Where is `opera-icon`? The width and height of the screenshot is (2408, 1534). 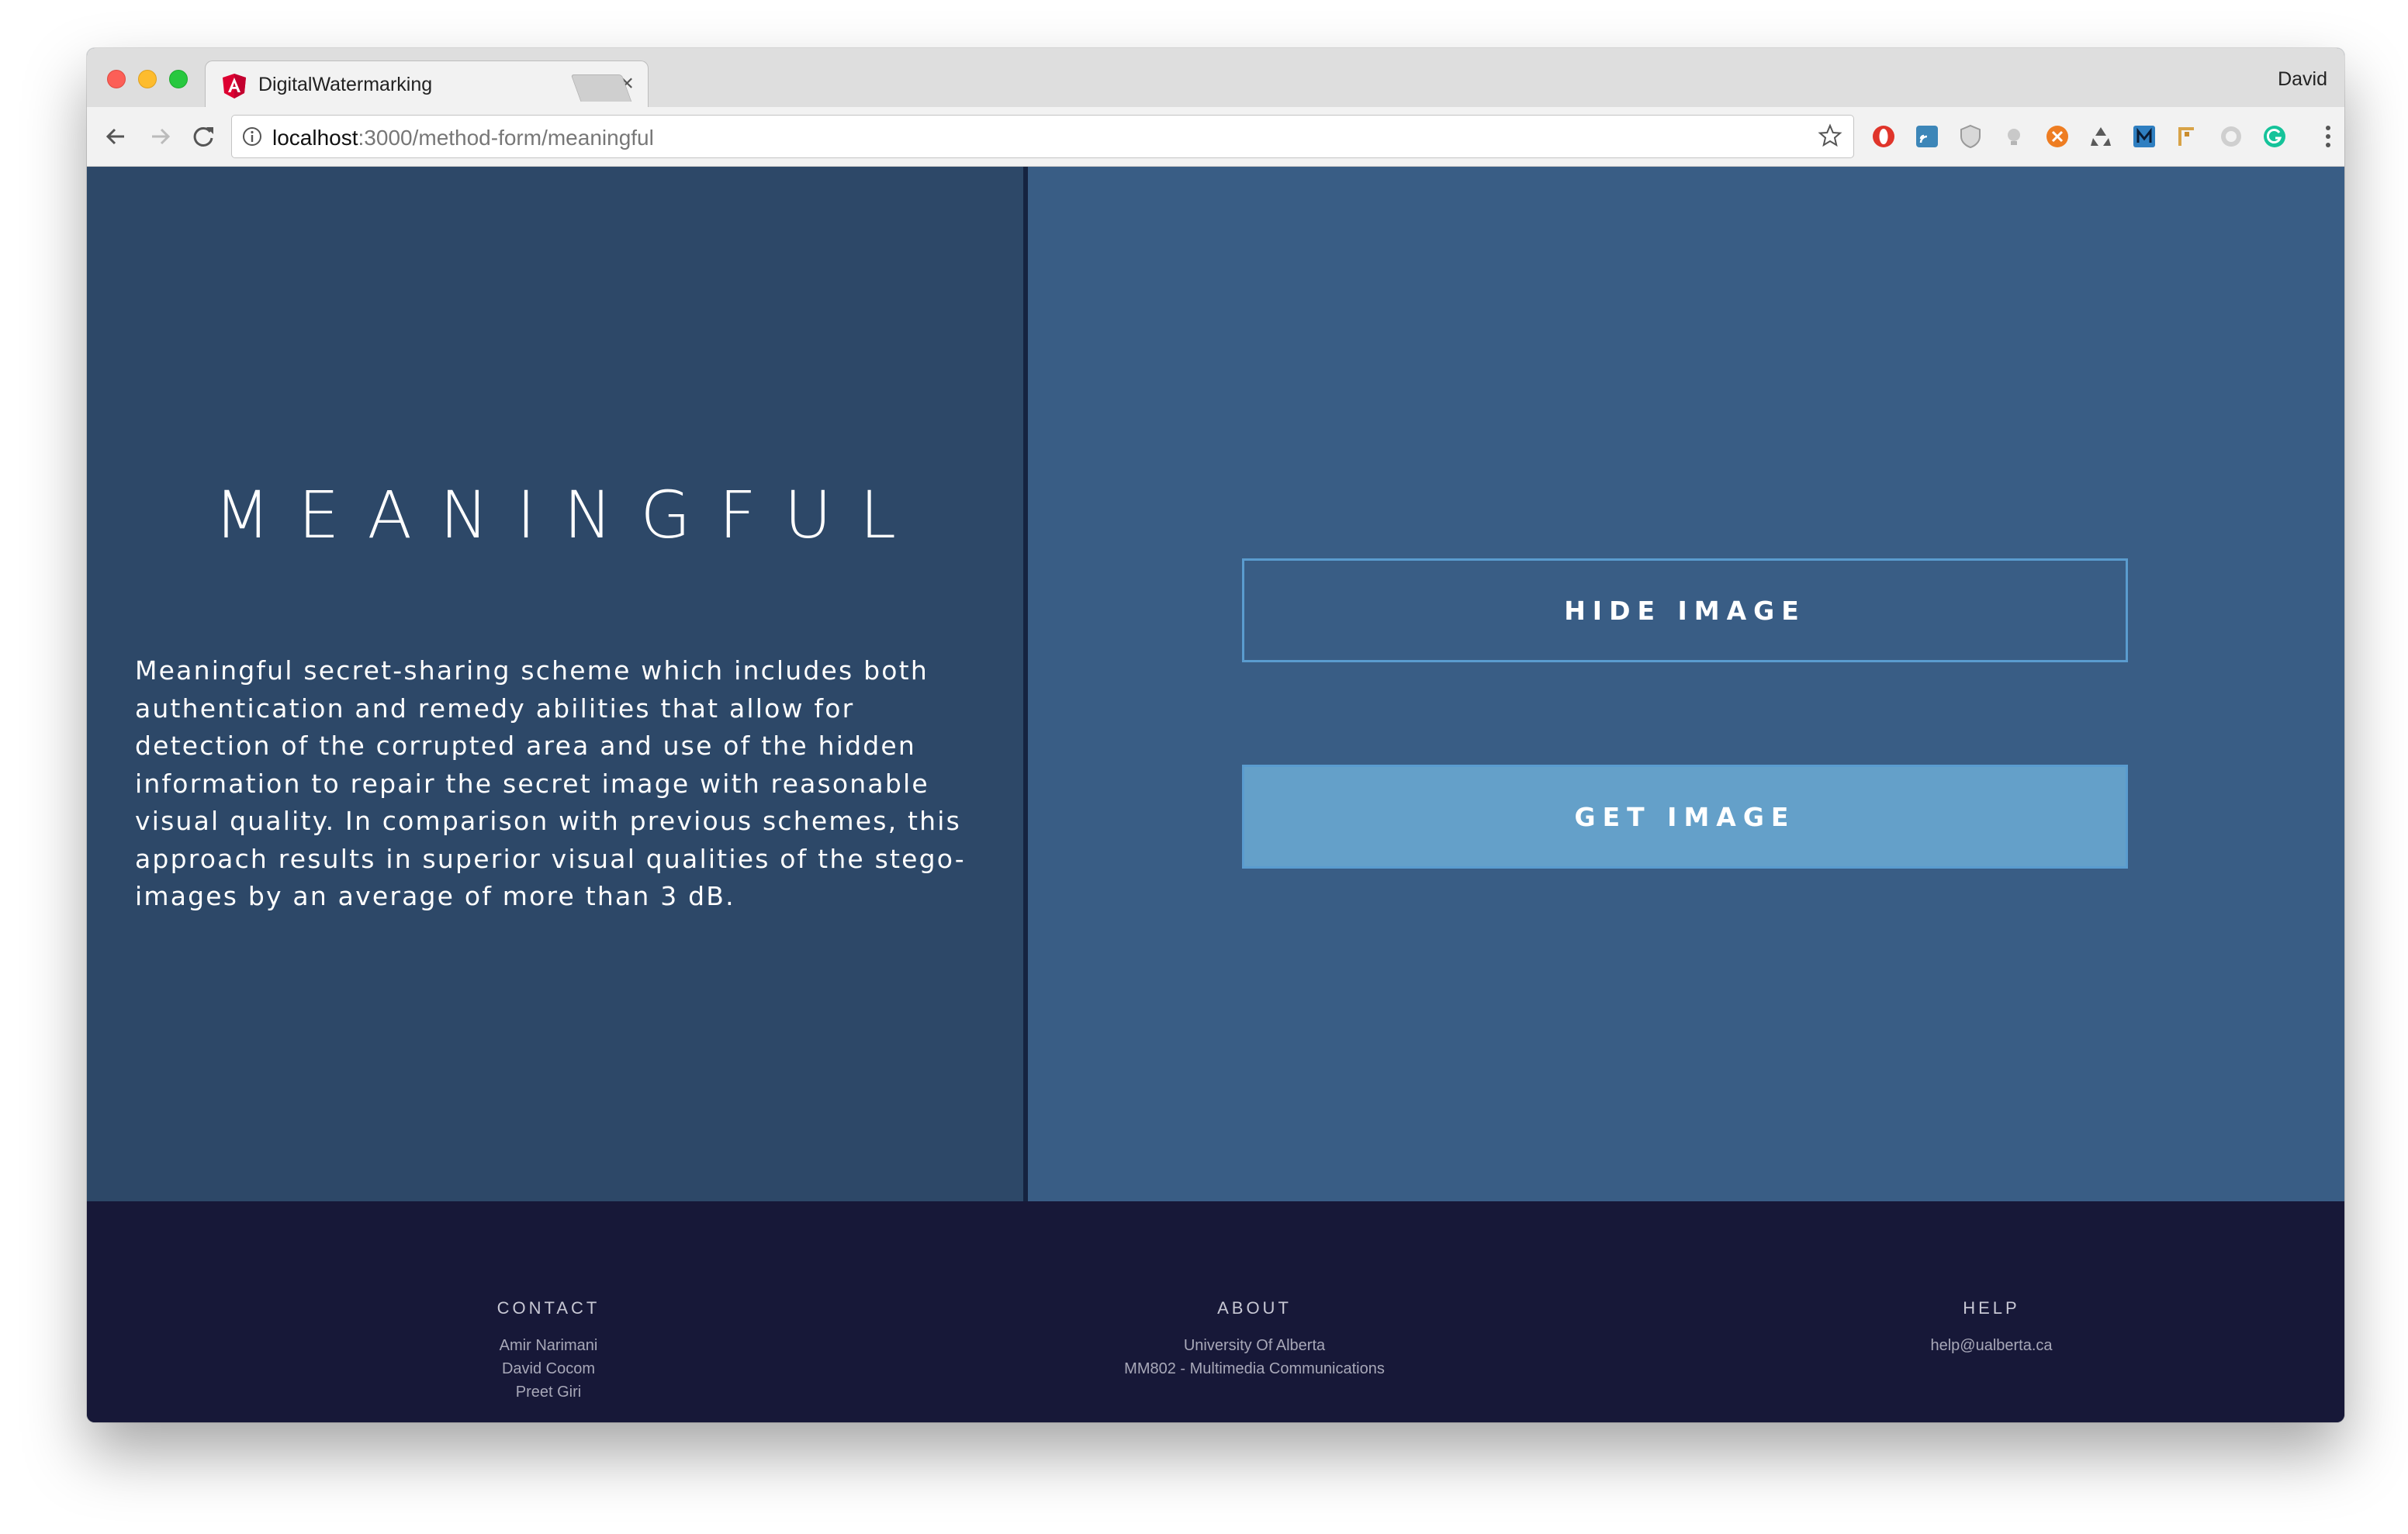 opera-icon is located at coordinates (1883, 136).